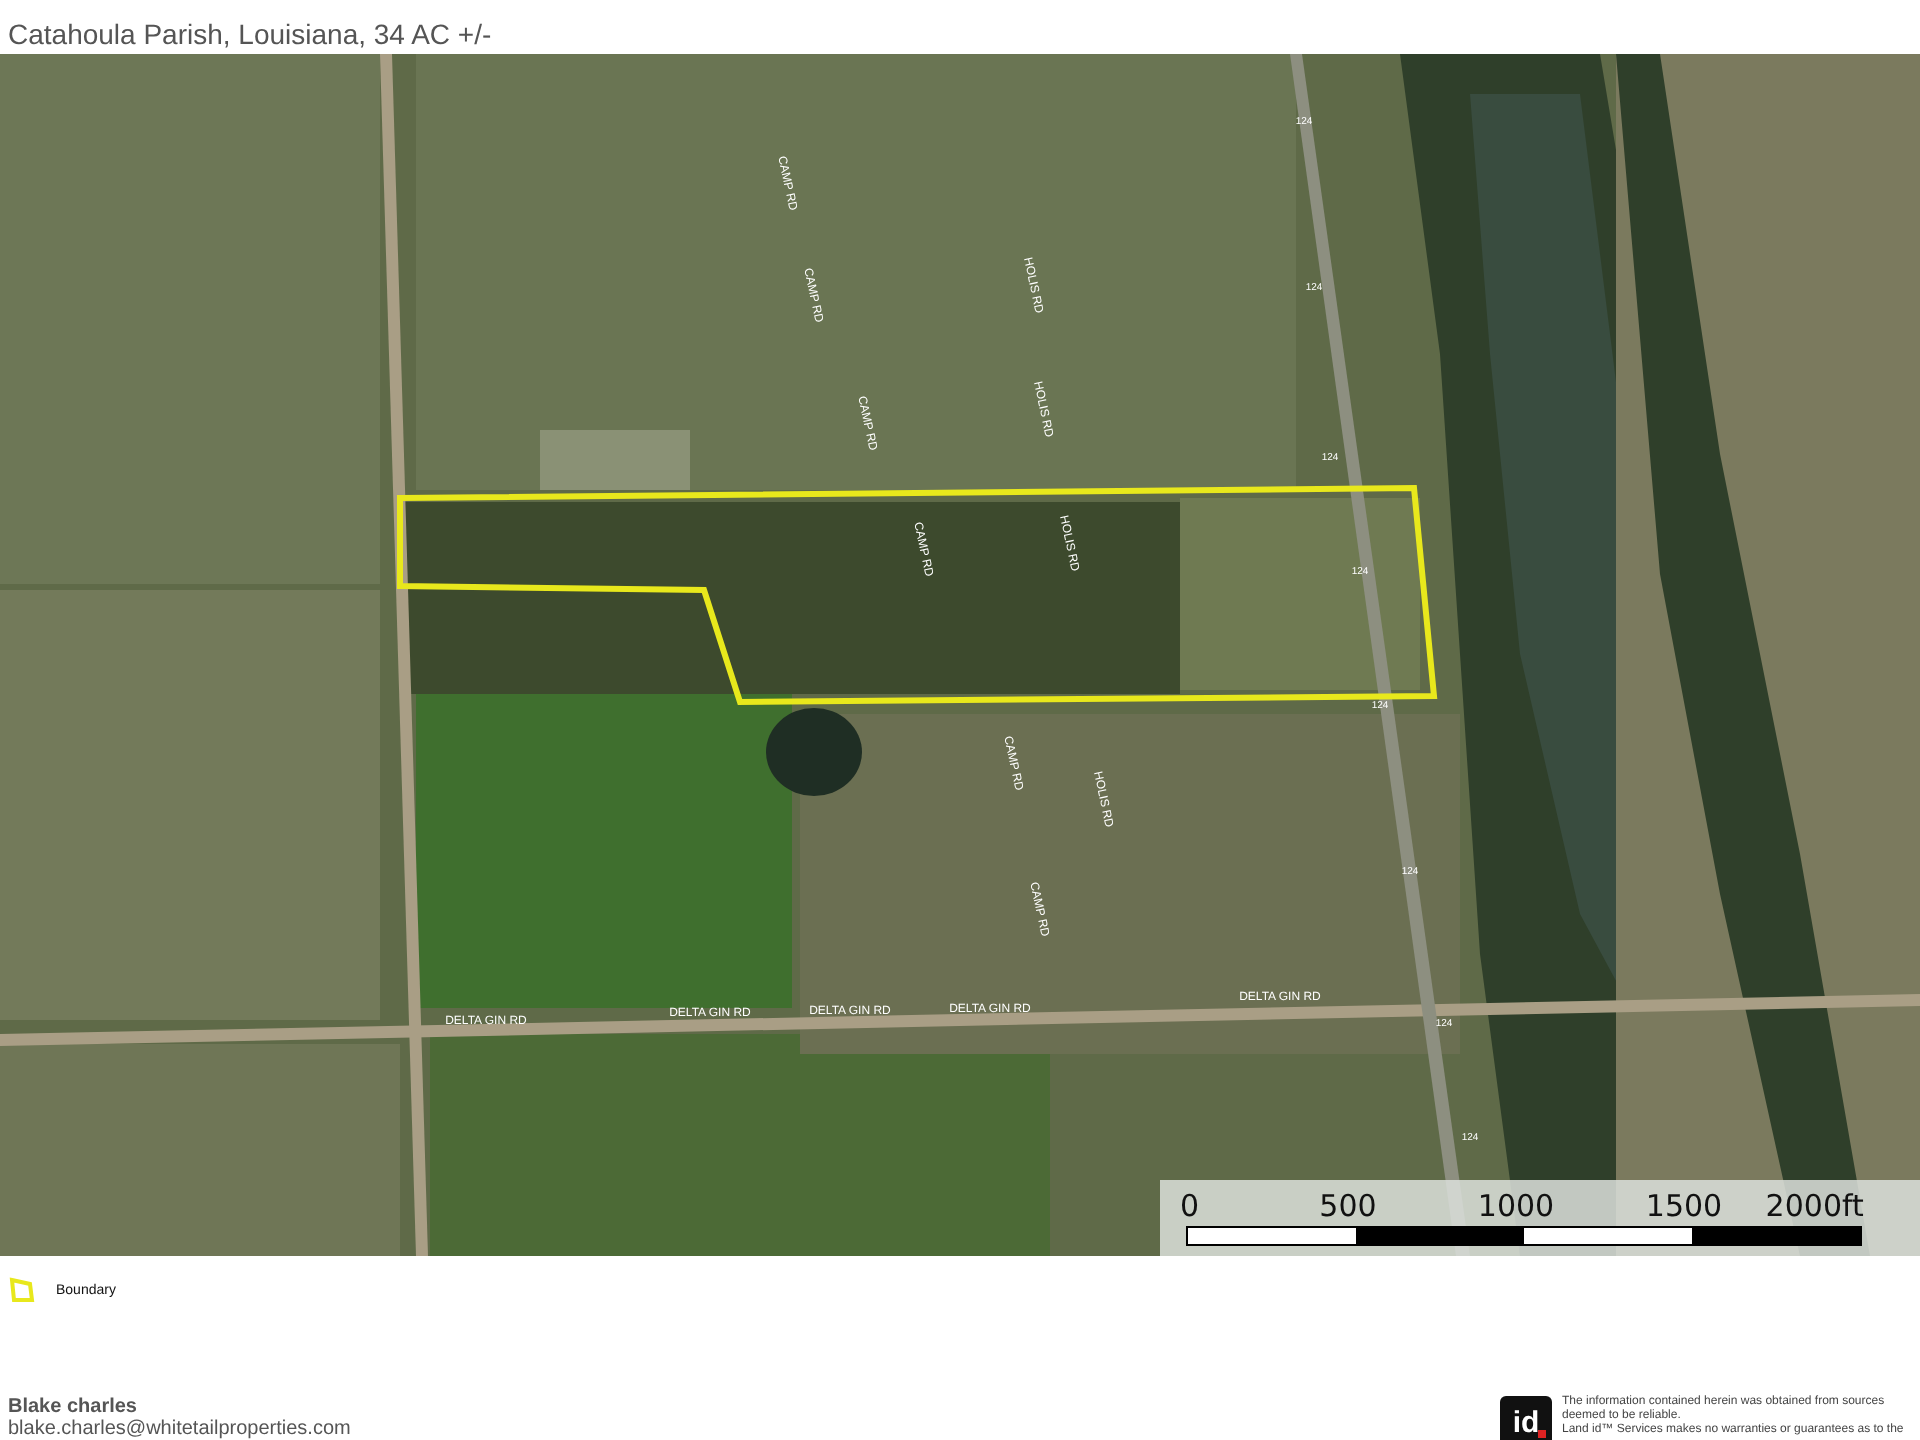 The image size is (1920, 1440). I want to click on scale-label: 1500, so click(1684, 1206).